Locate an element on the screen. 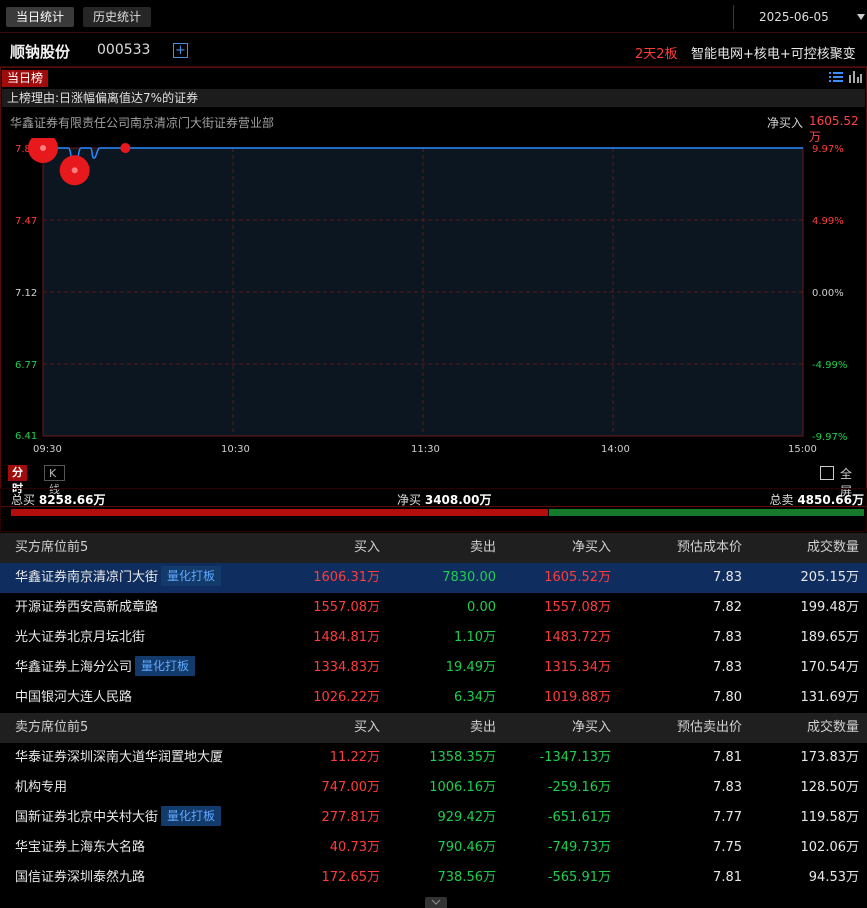 The width and height of the screenshot is (867, 908). seat-name: 华宝证券上海东大名路 is located at coordinates (80, 847).